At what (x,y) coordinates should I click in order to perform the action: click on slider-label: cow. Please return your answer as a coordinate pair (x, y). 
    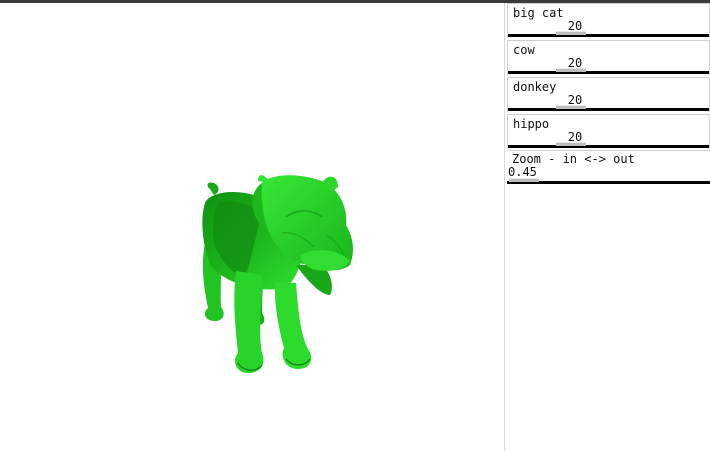
    Looking at the image, I should click on (524, 50).